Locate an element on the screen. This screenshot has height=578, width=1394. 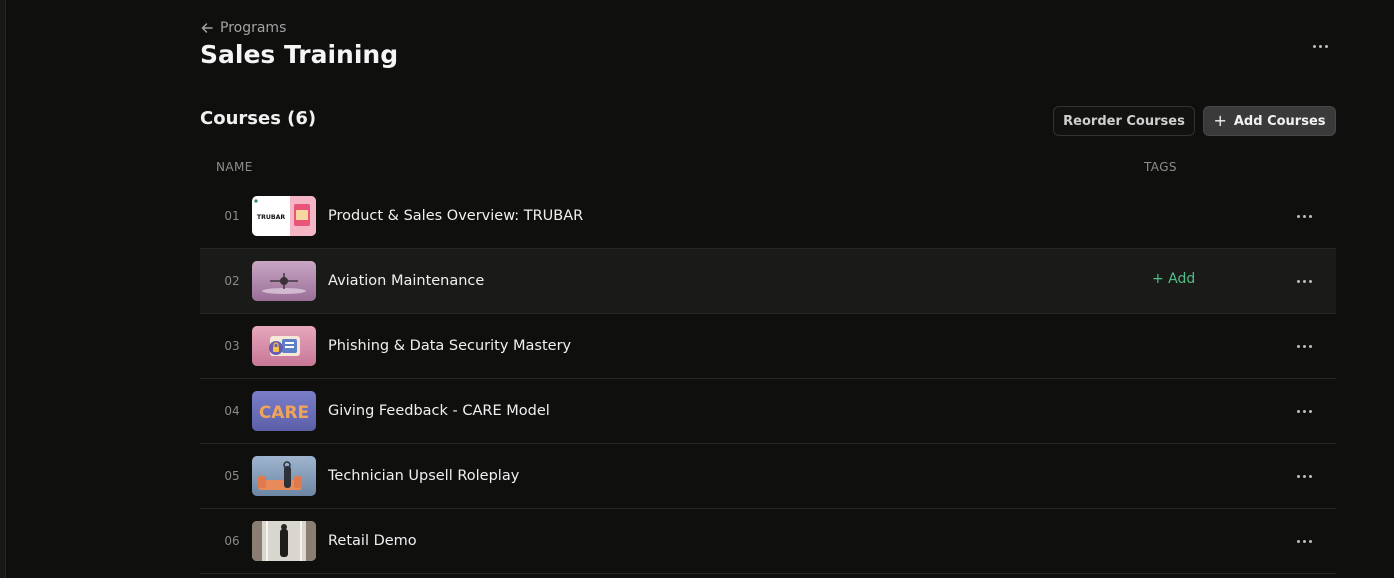
row-number: 02 is located at coordinates (232, 281).